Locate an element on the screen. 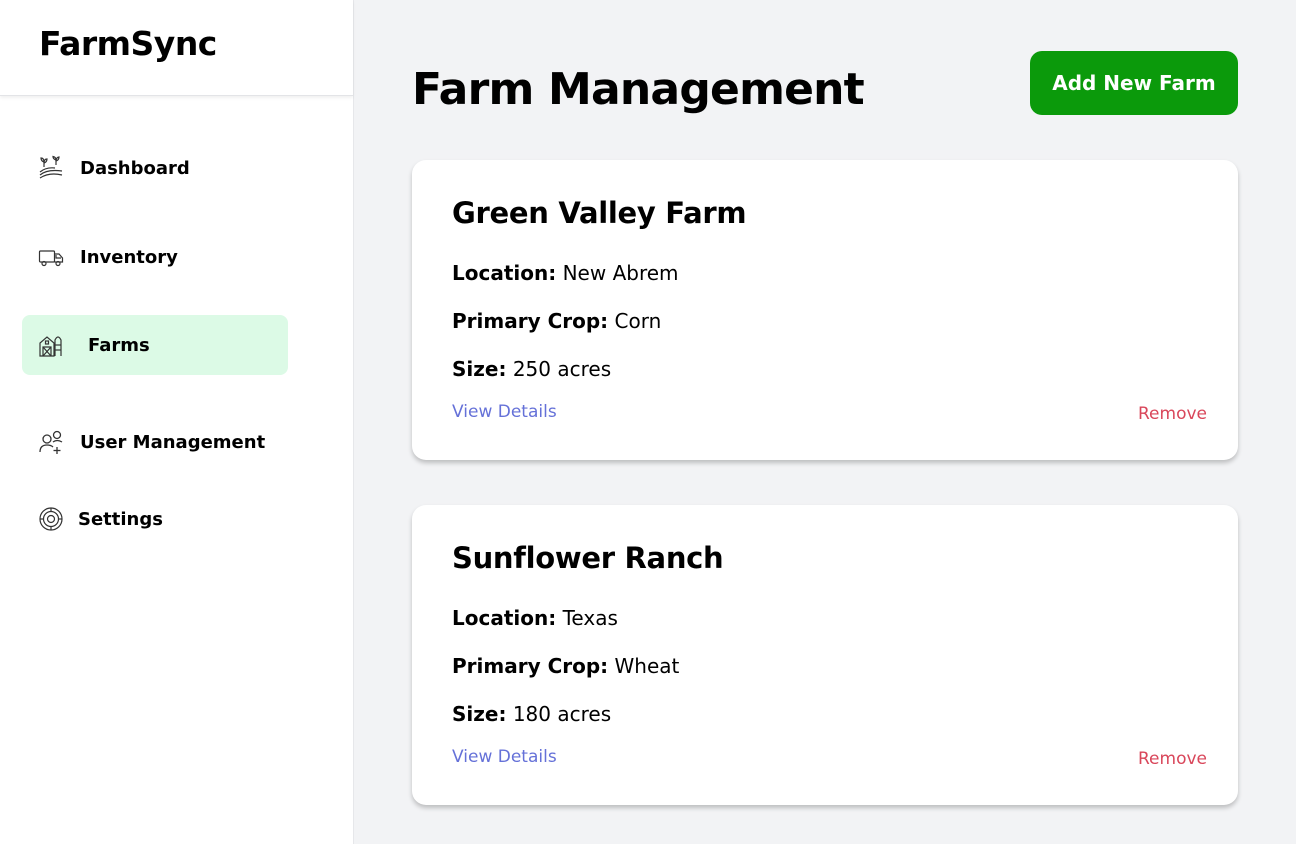 This screenshot has height=844, width=1296. farm-location: Location: Texas is located at coordinates (535, 618).